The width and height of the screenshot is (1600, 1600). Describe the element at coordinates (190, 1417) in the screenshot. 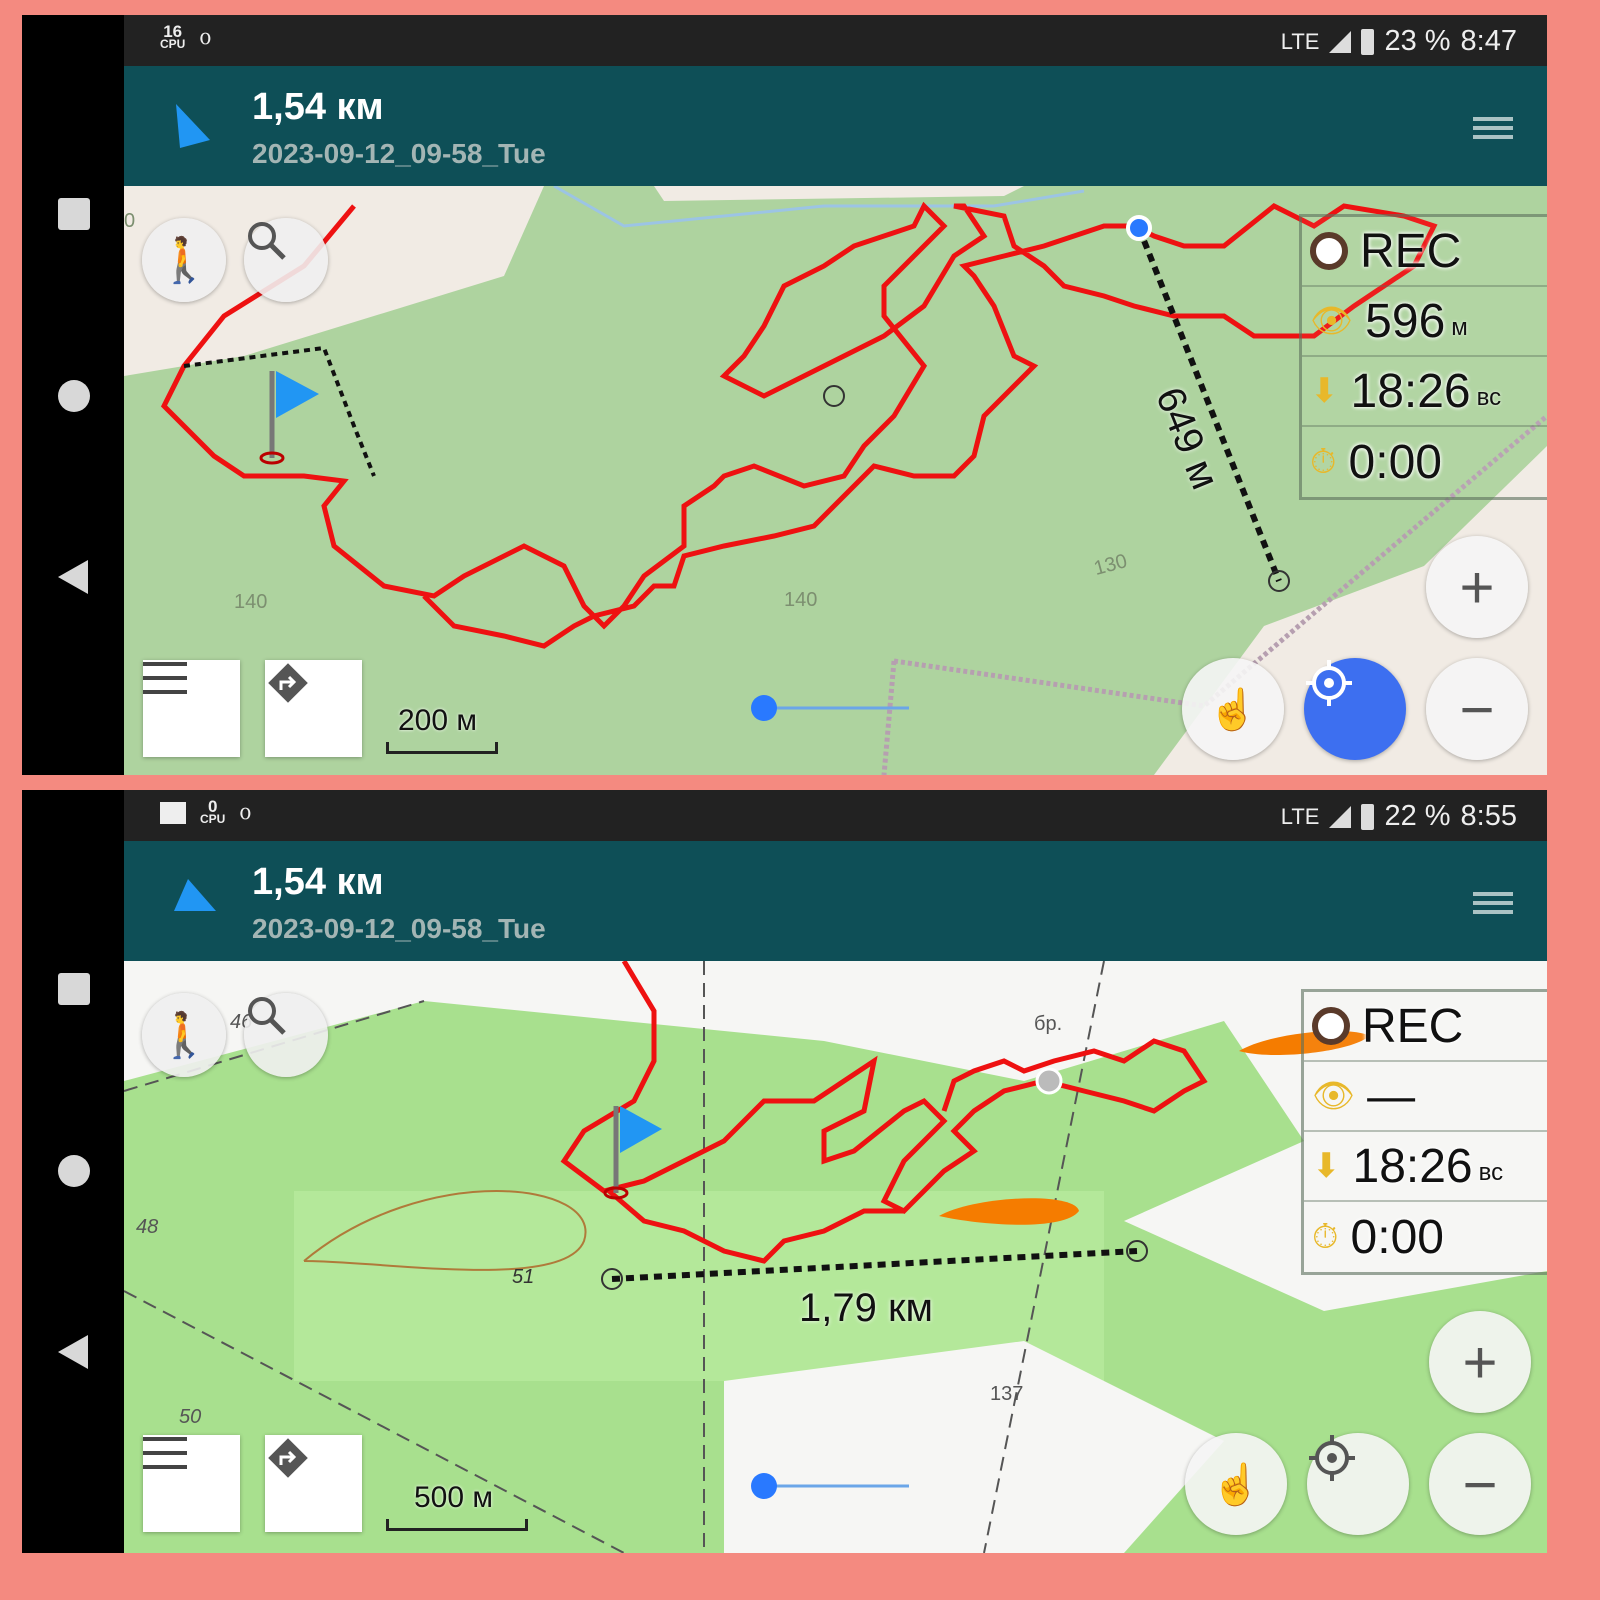

I see `contour-label: 50` at that location.